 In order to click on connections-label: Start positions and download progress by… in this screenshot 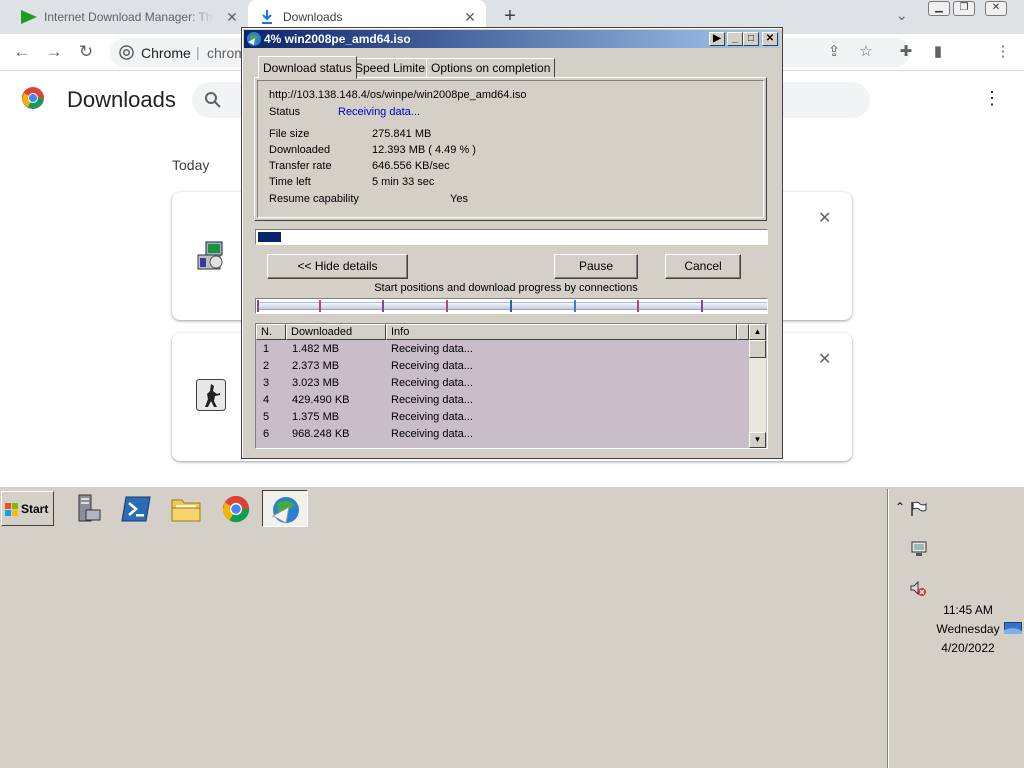, I will do `click(506, 288)`.